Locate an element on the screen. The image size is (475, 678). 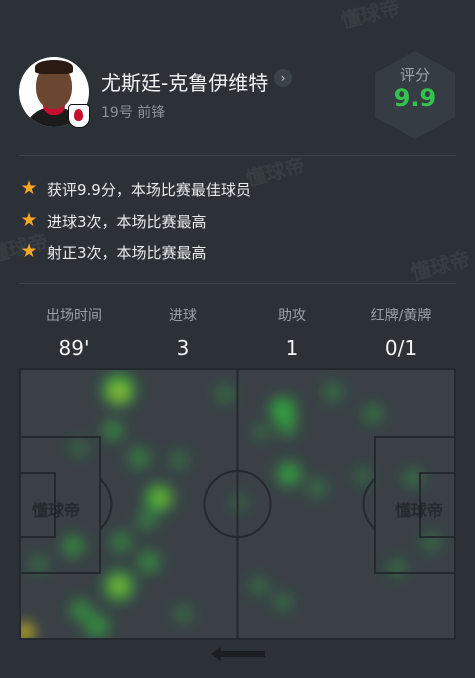
player-name: 尤斯廷-克鲁伊维特 is located at coordinates (184, 81).